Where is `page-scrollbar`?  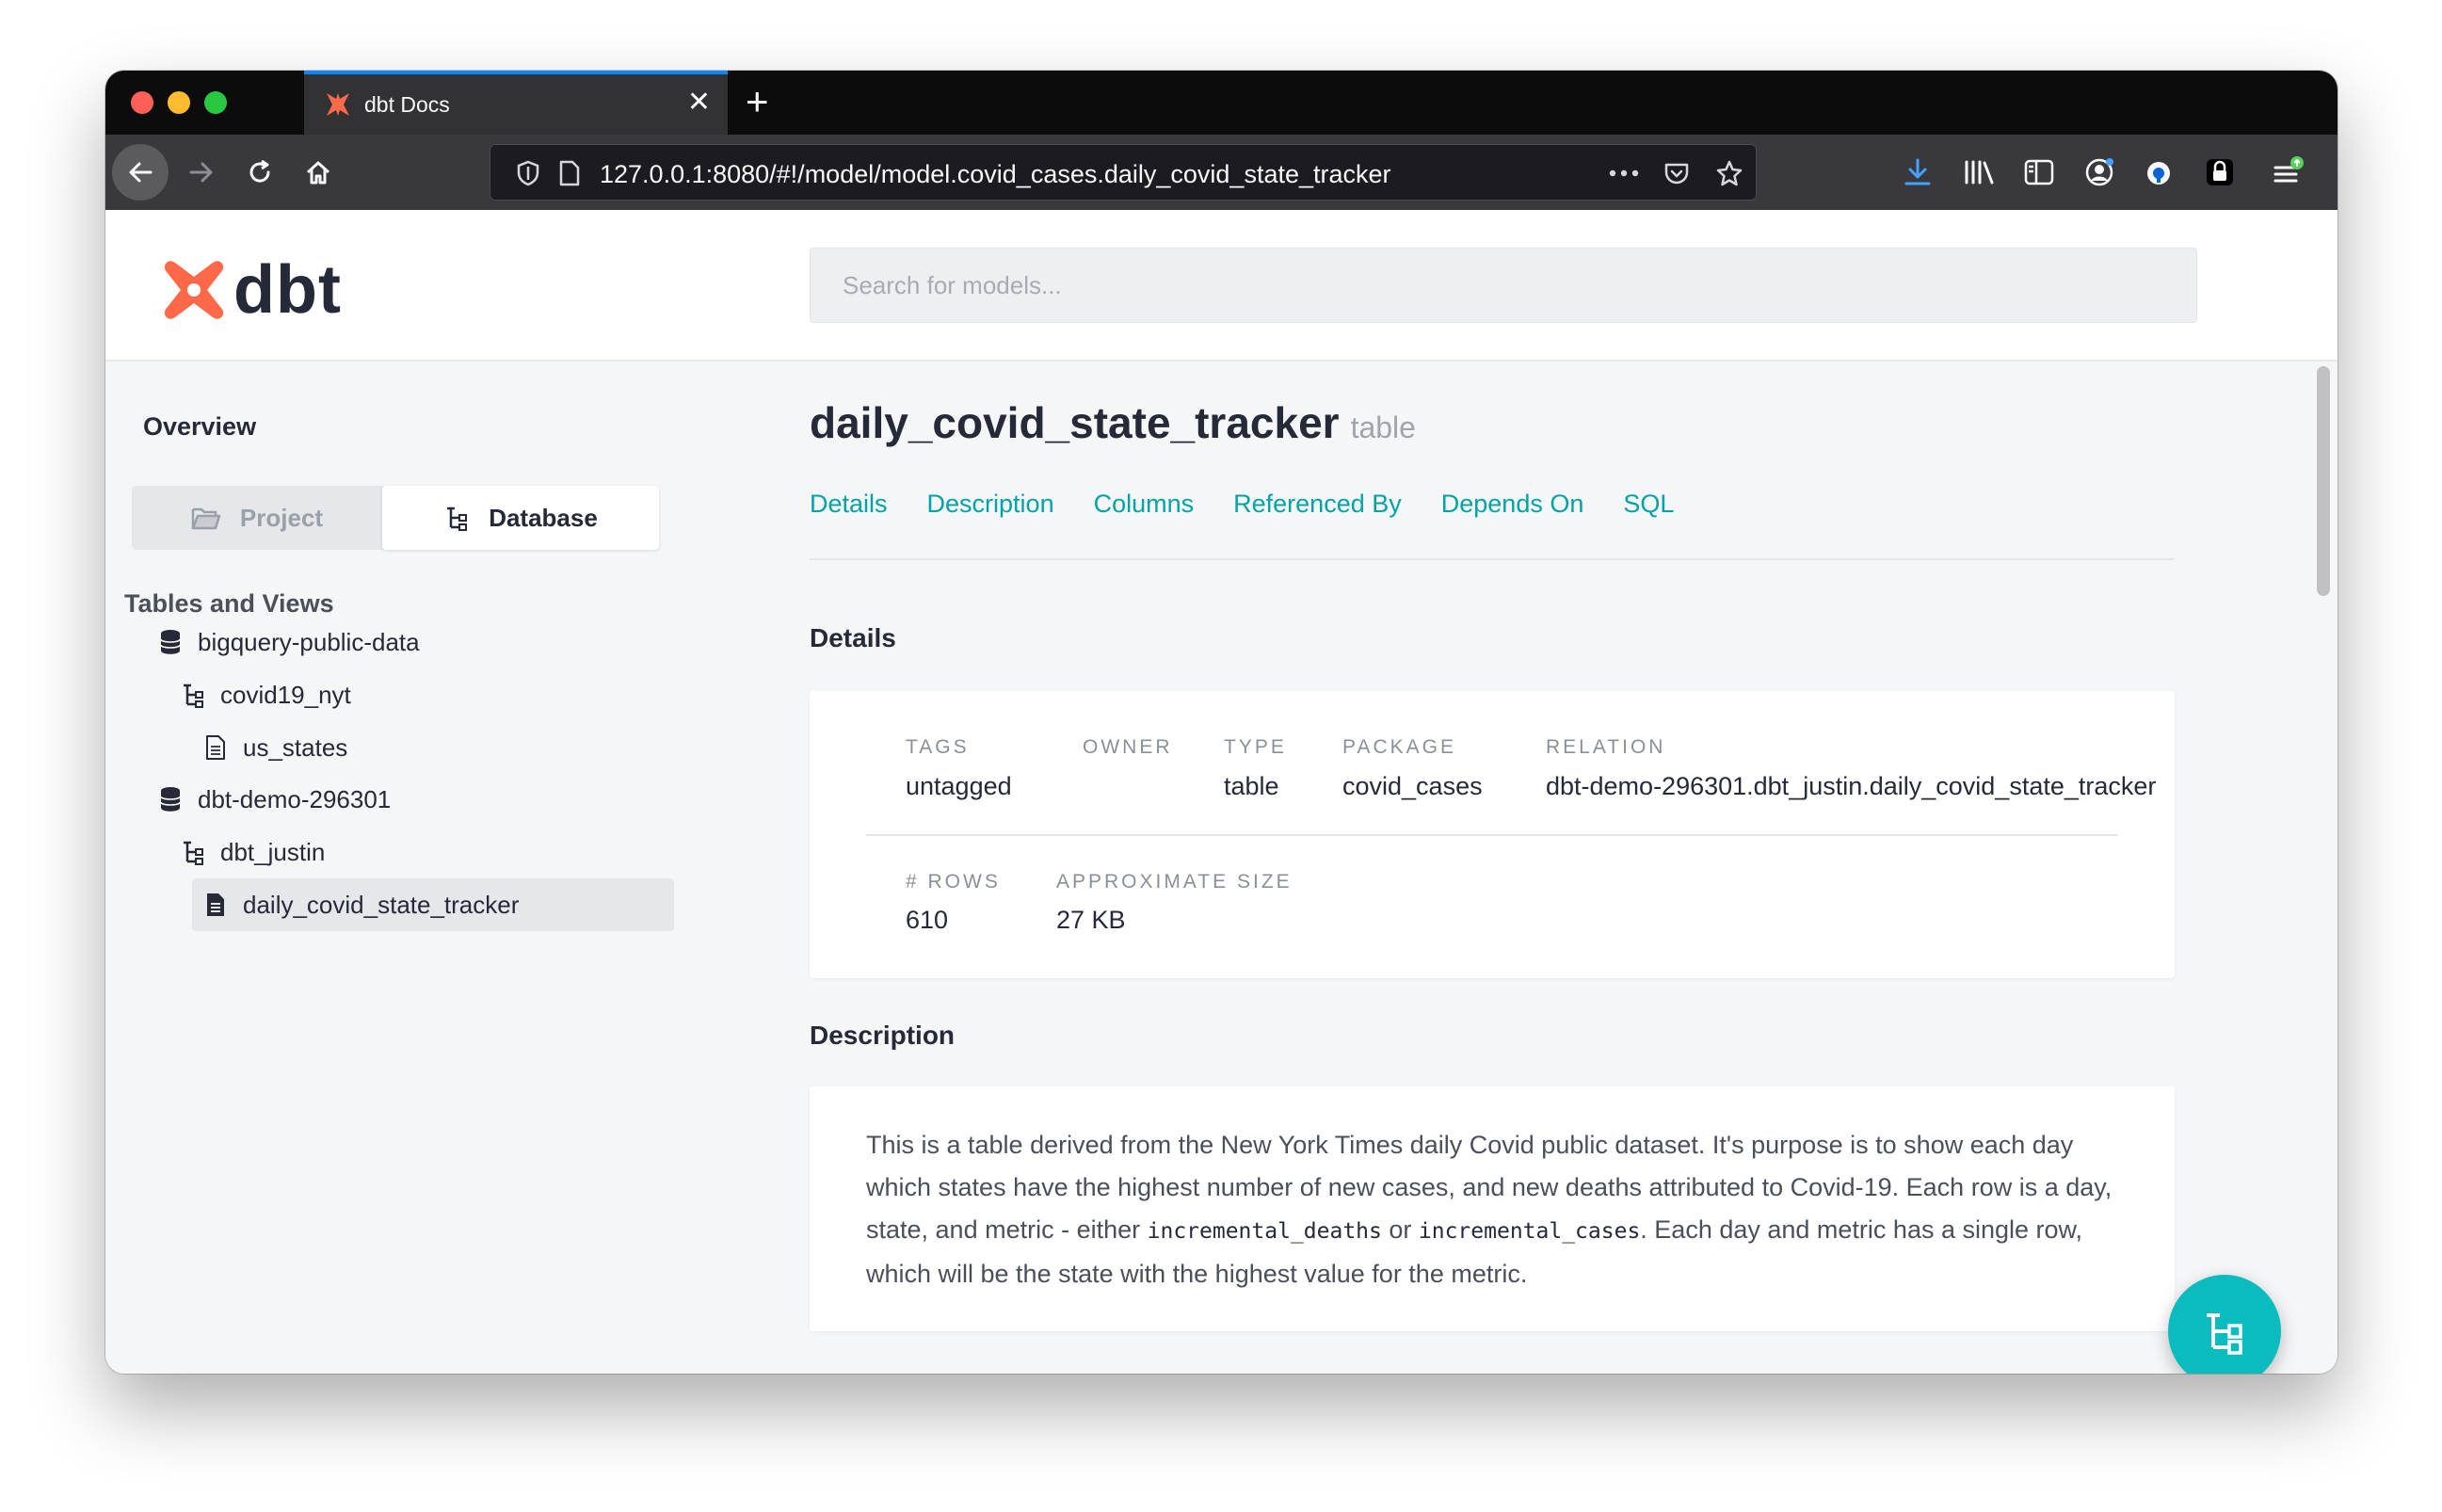
page-scrollbar is located at coordinates (2323, 868).